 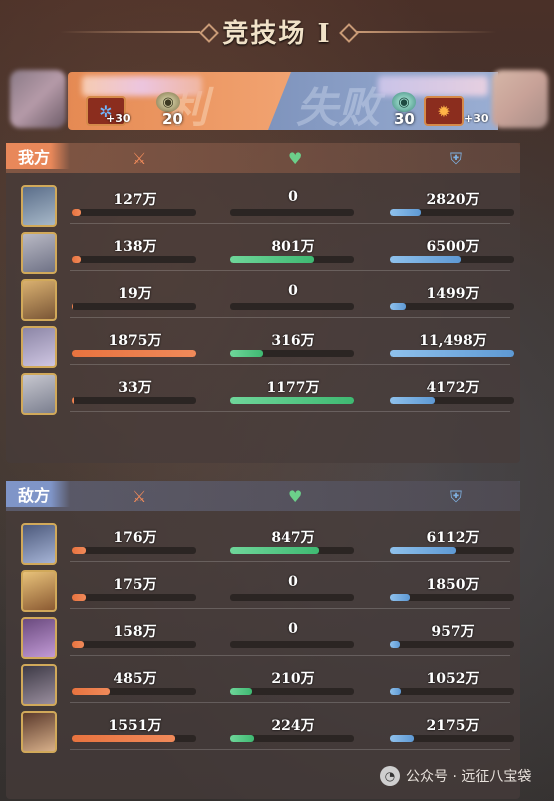 I want to click on hero-row: 485万 210万 1052万, so click(x=263, y=685).